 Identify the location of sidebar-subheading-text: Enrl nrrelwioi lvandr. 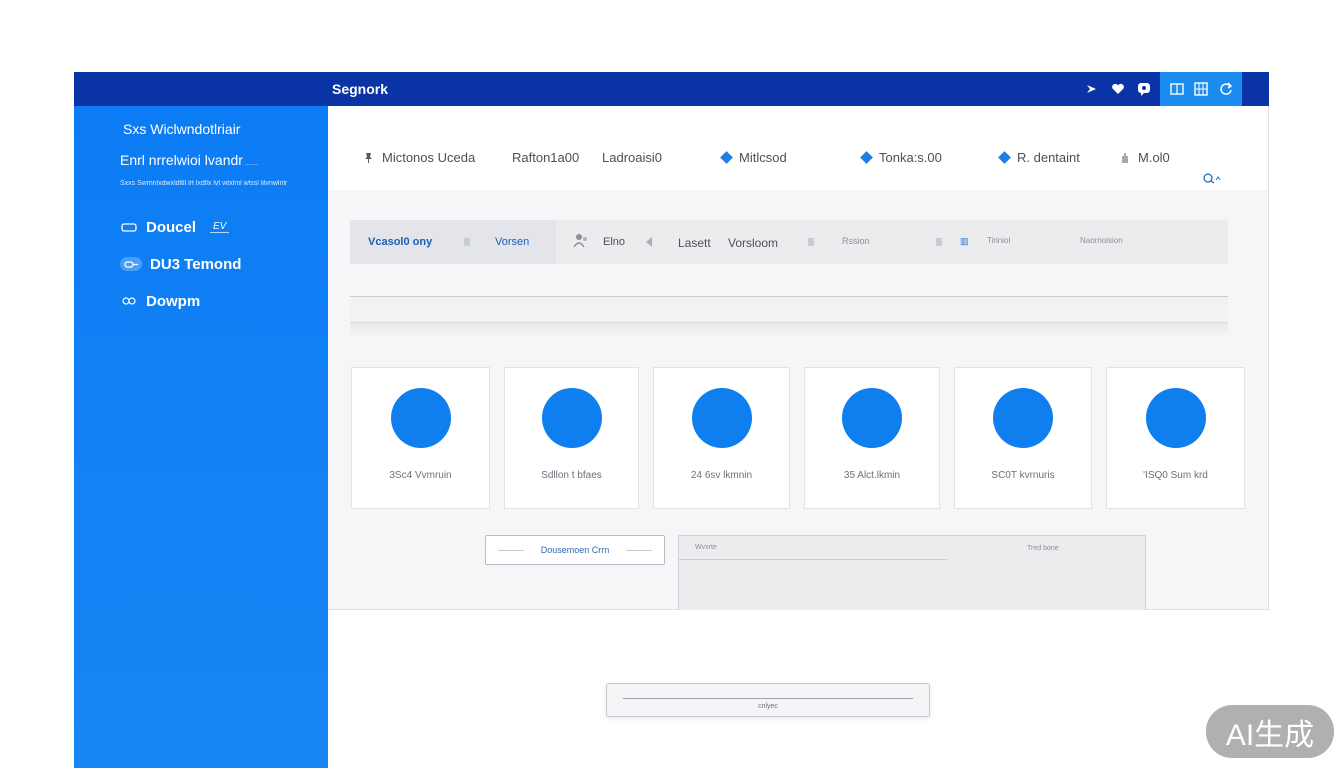
(181, 160).